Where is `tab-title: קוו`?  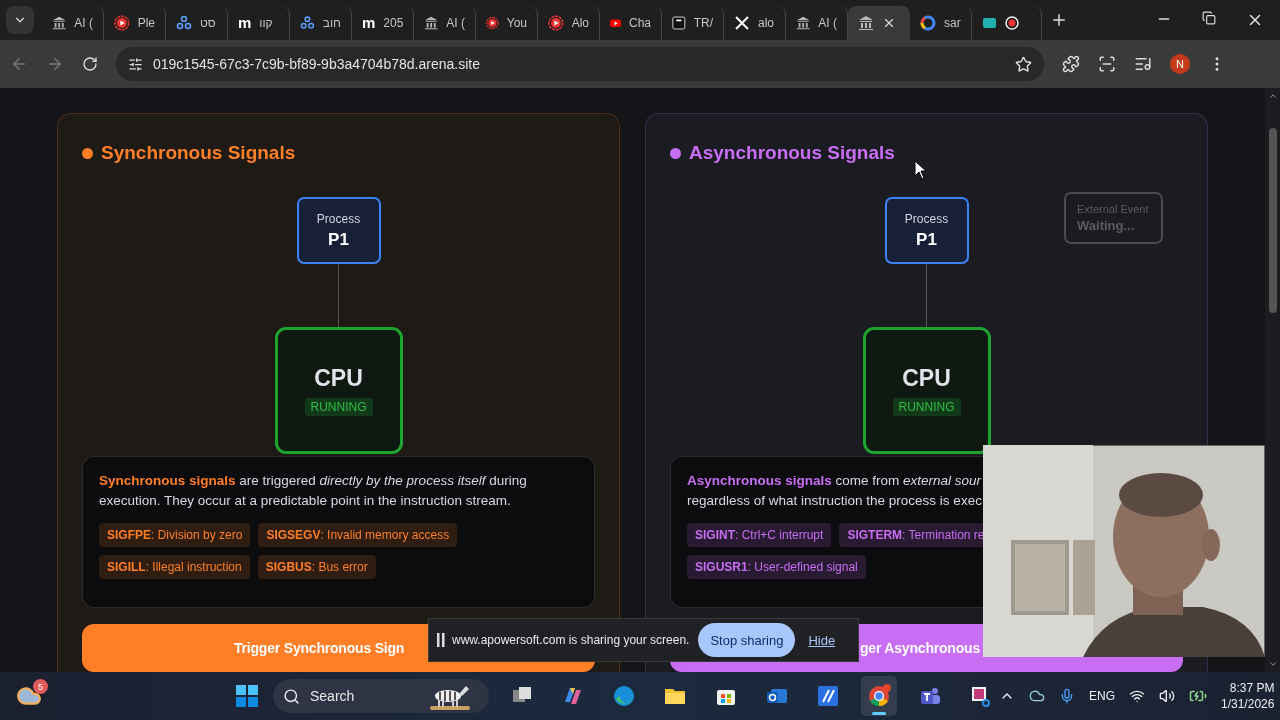
tab-title: קוו is located at coordinates (266, 23).